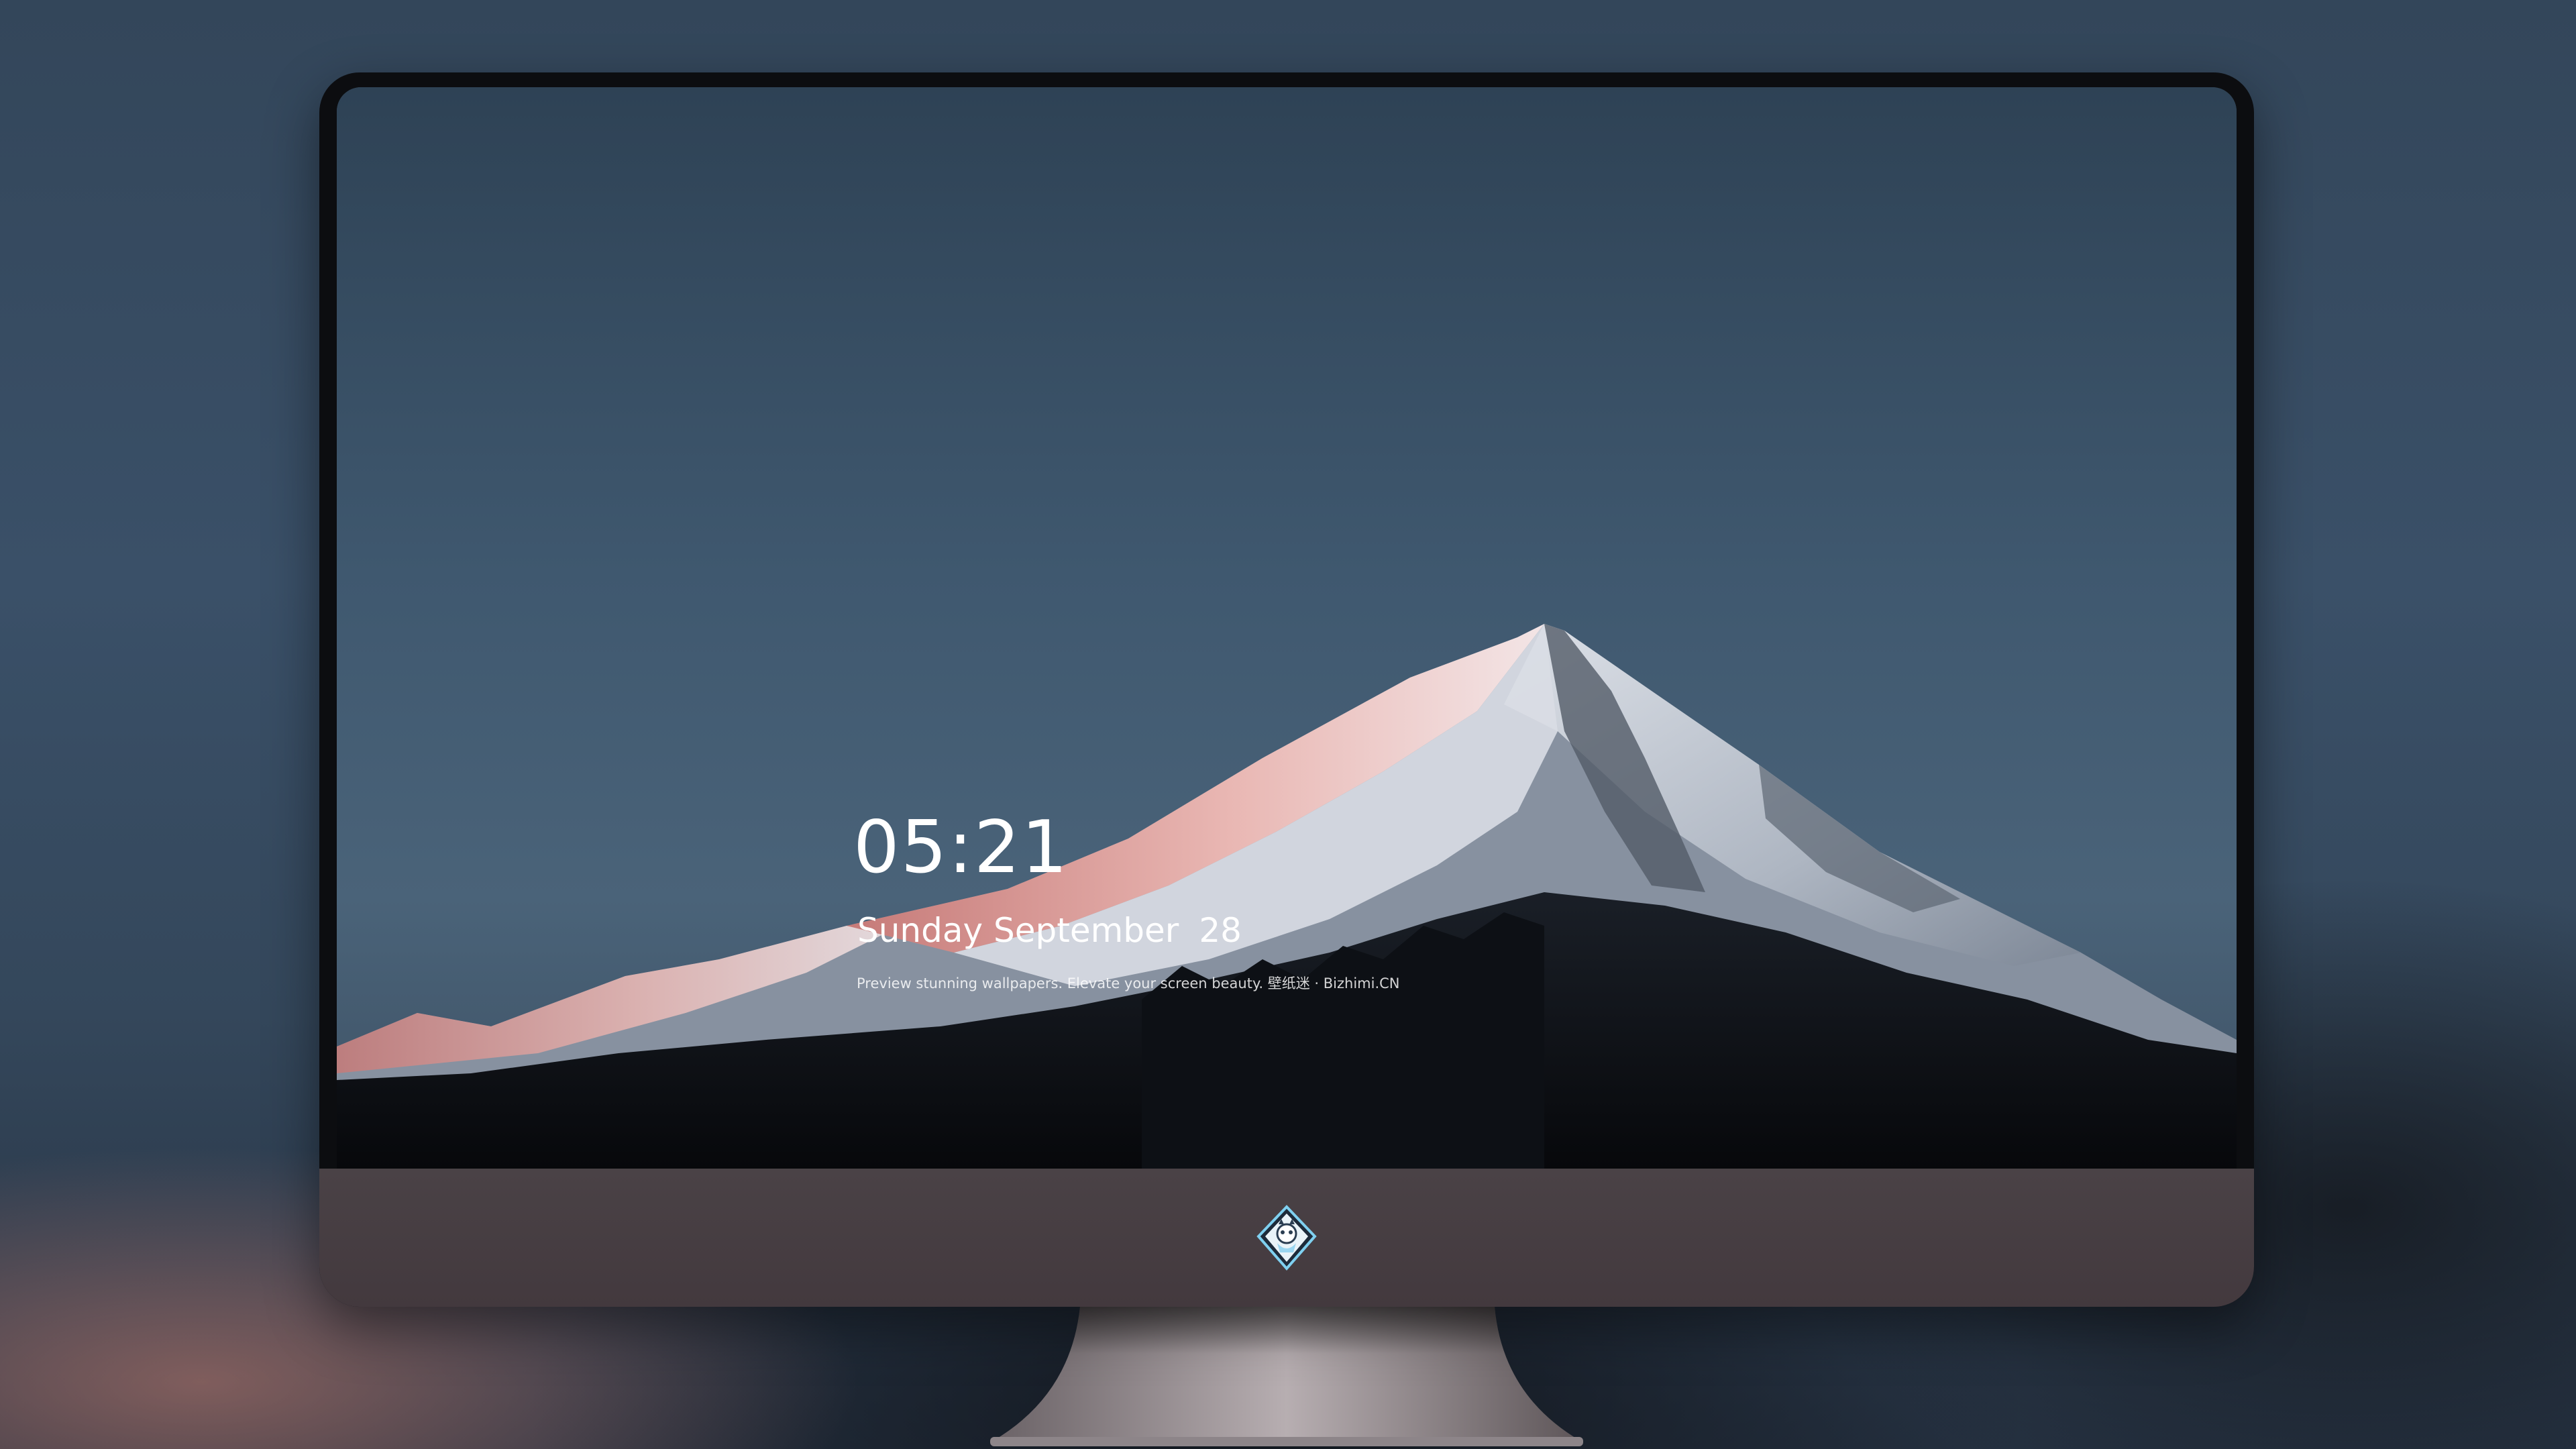 This screenshot has width=2576, height=1449. Describe the element at coordinates (1220, 930) in the screenshot. I see `date-day: 28` at that location.